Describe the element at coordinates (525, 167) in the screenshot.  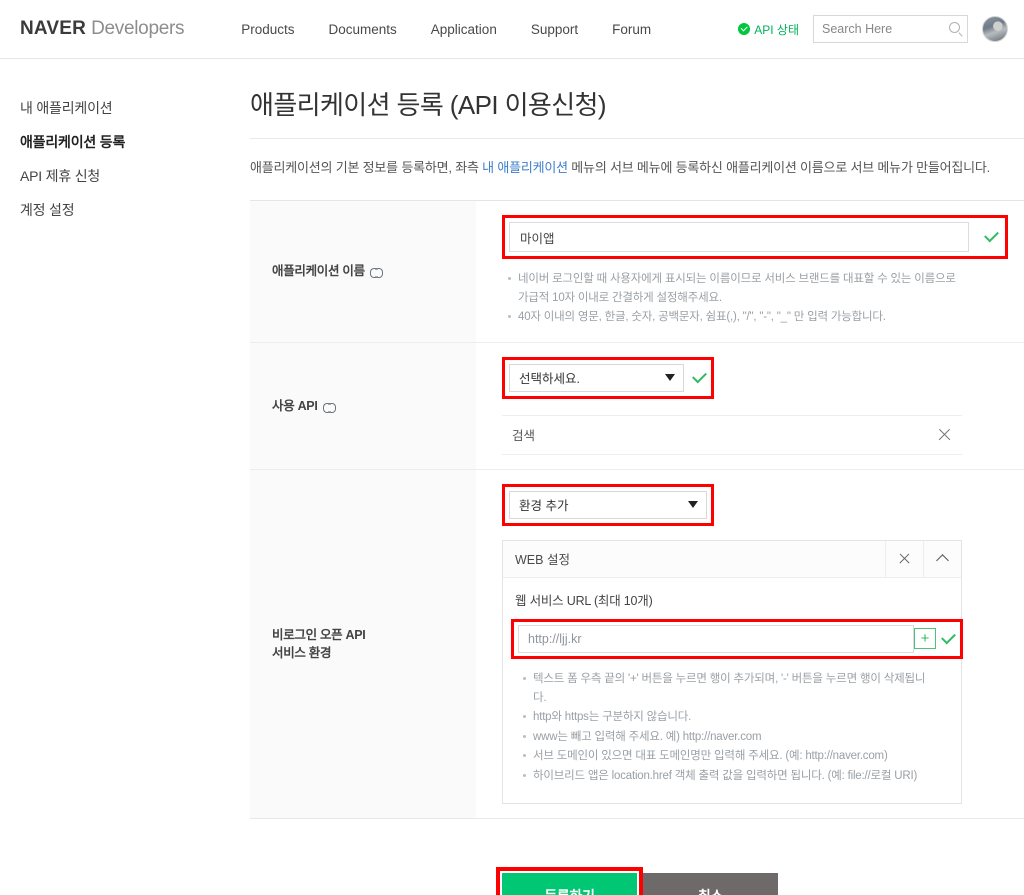
I see `lead-link-my-applications: 내 애플리케이션` at that location.